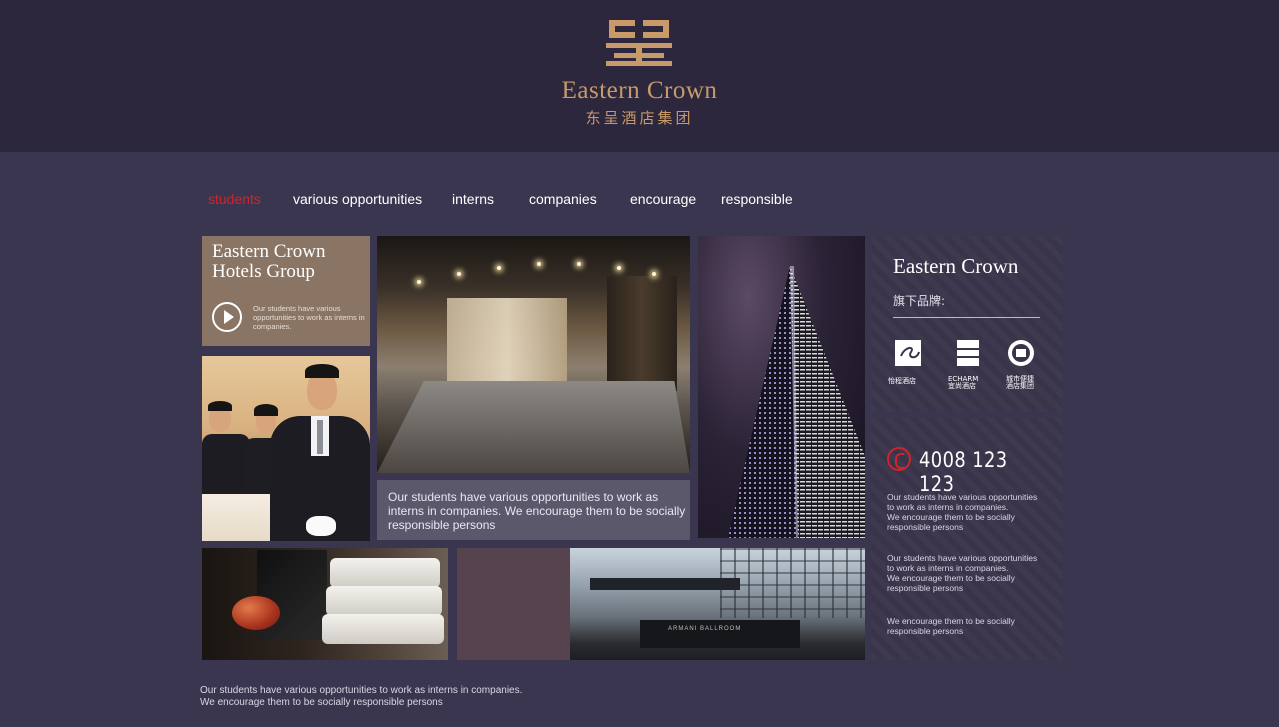  Describe the element at coordinates (796, 402) in the screenshot. I see `tower-illustration` at that location.